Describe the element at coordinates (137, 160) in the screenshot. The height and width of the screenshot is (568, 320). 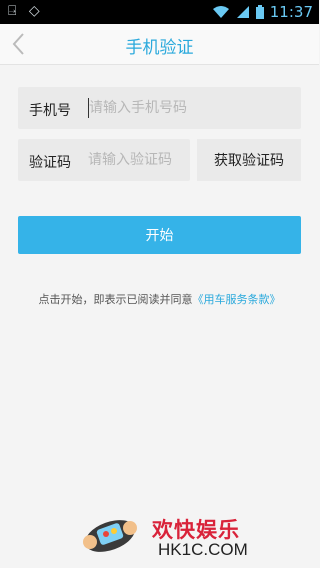
I see `code-input` at that location.